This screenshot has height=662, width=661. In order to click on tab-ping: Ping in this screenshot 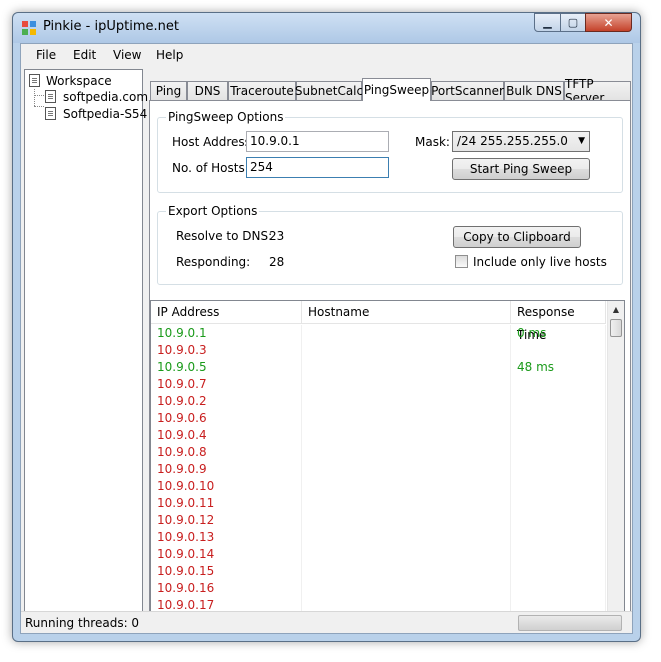, I will do `click(168, 90)`.